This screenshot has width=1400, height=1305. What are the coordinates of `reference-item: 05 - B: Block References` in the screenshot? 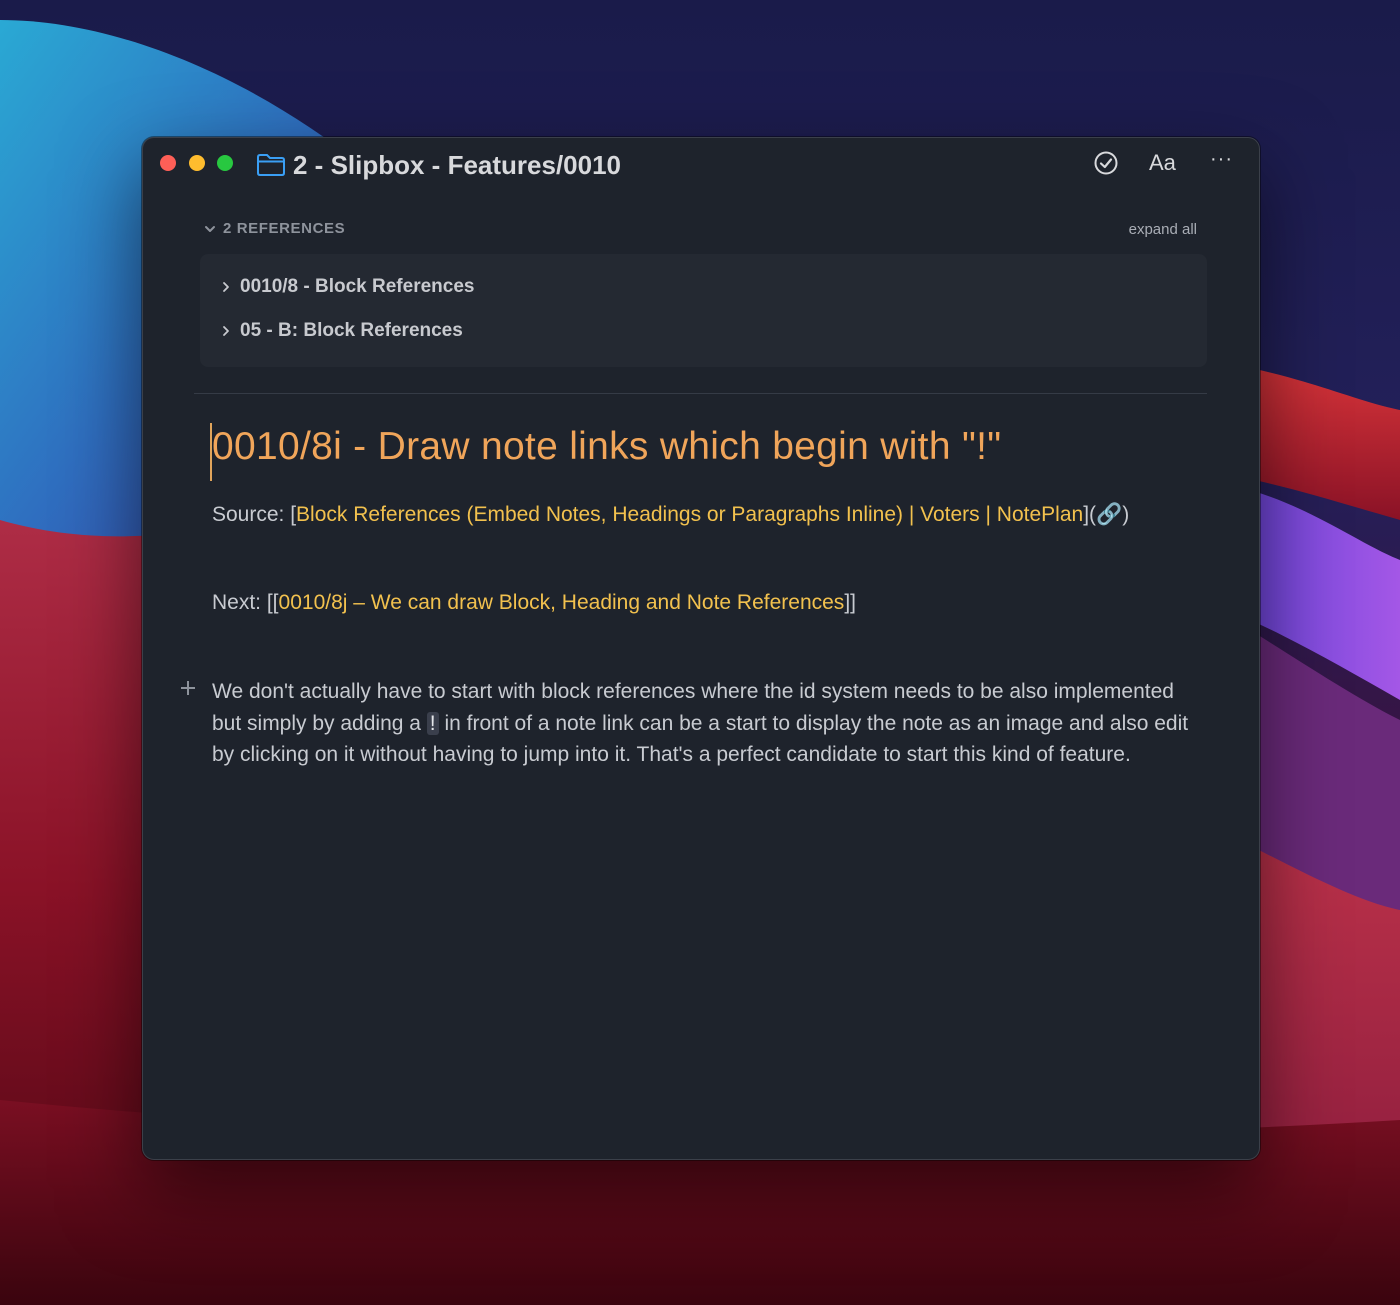 It's located at (341, 331).